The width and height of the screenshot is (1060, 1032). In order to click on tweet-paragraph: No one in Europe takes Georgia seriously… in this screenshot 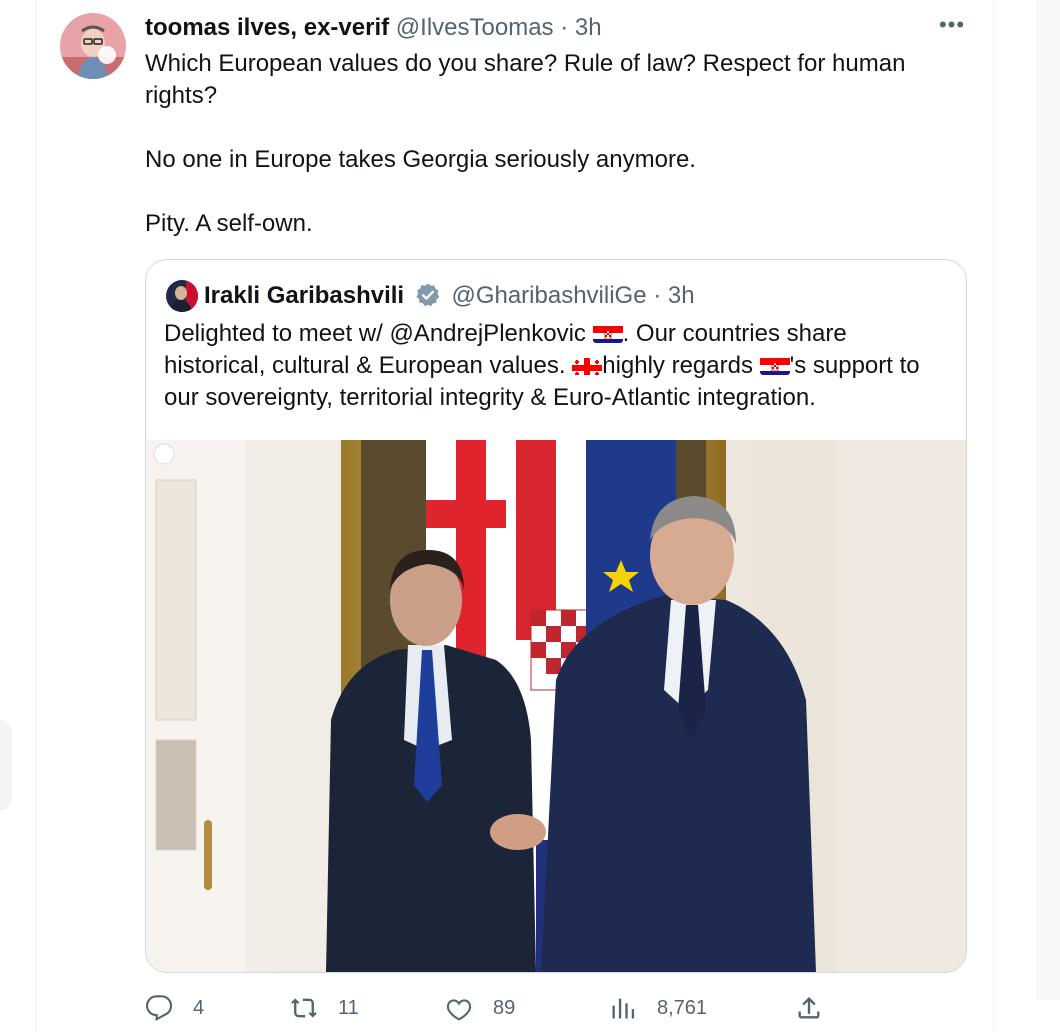, I will do `click(420, 159)`.